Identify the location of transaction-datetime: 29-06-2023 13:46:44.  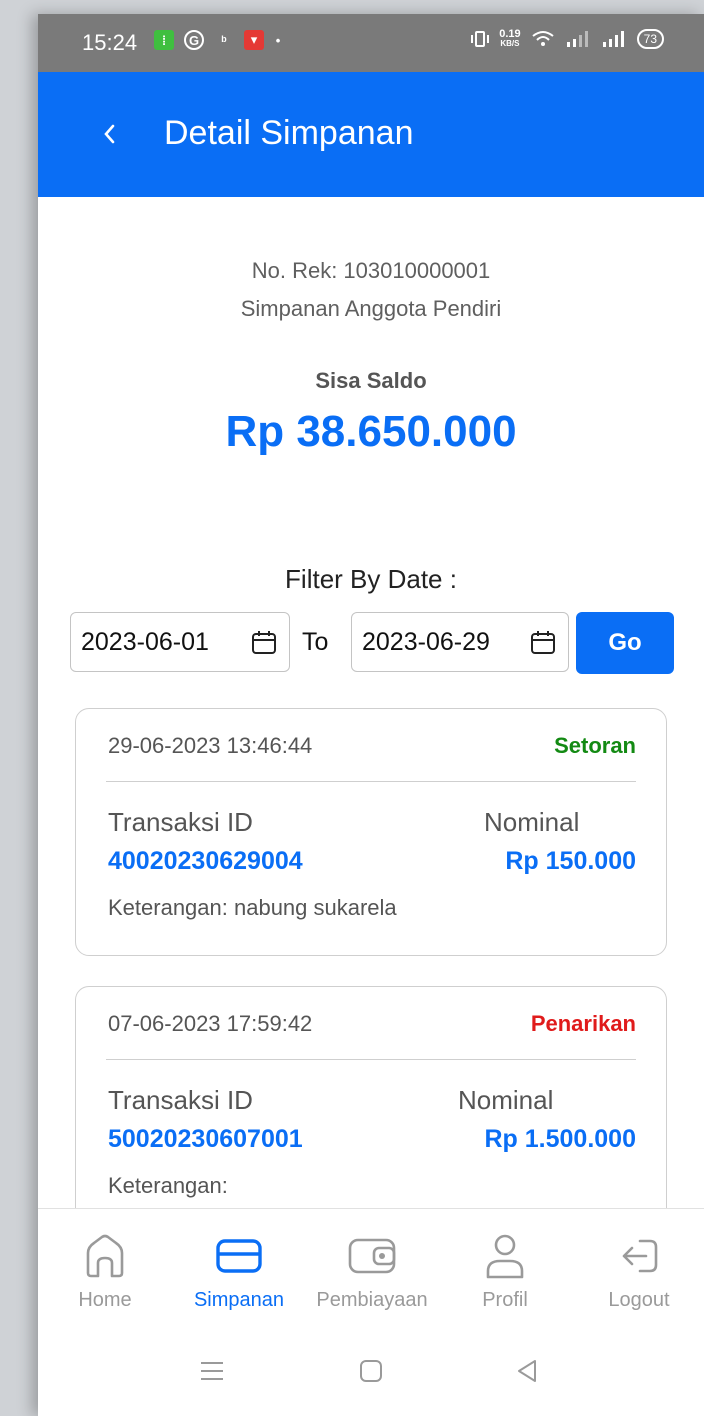
(210, 745).